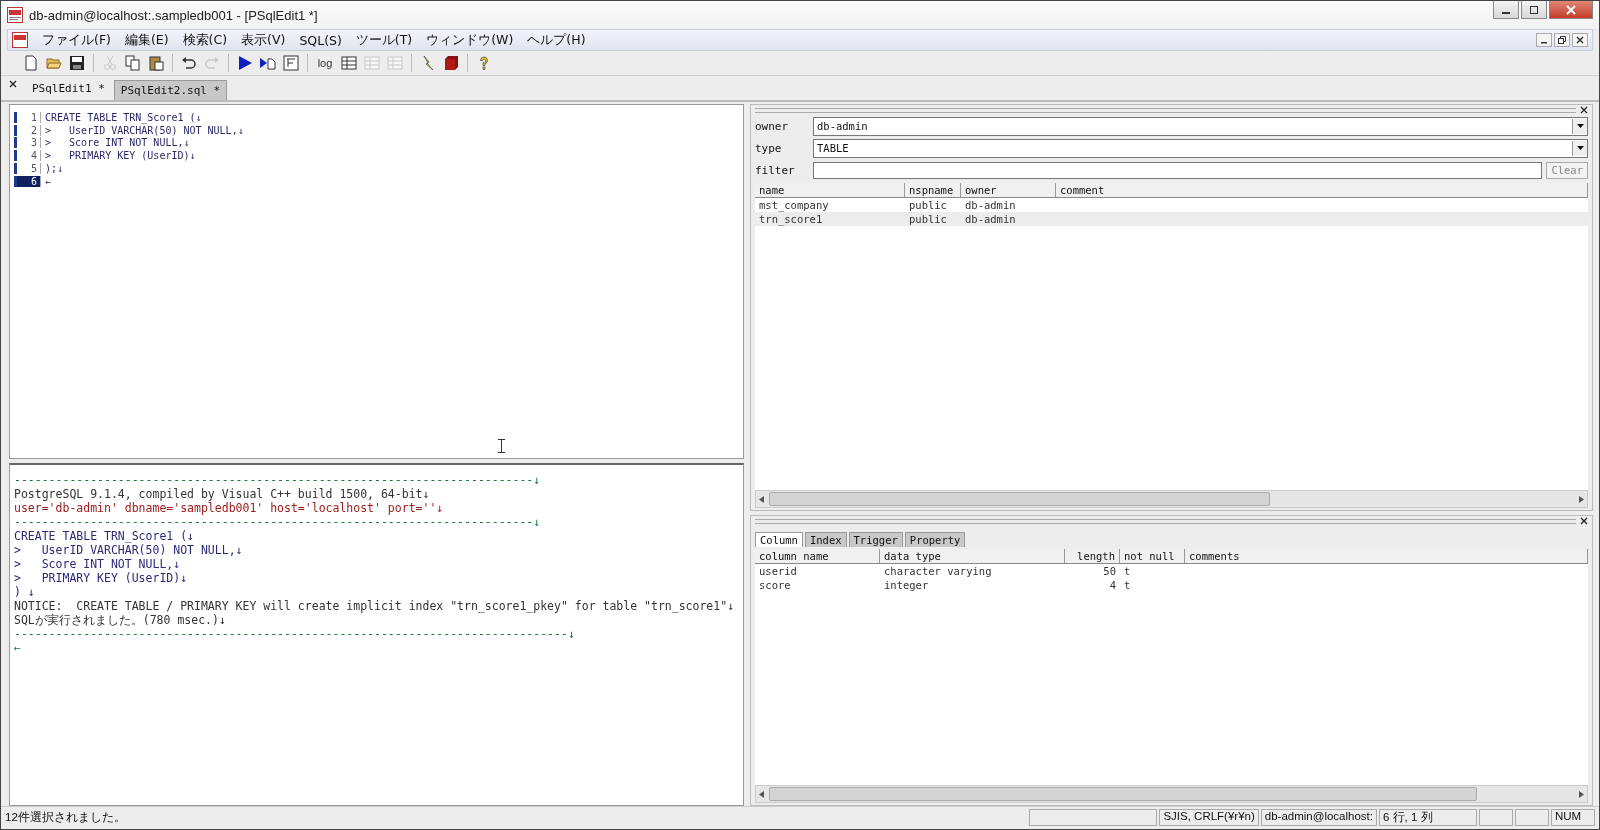  I want to click on save-button, so click(77, 63).